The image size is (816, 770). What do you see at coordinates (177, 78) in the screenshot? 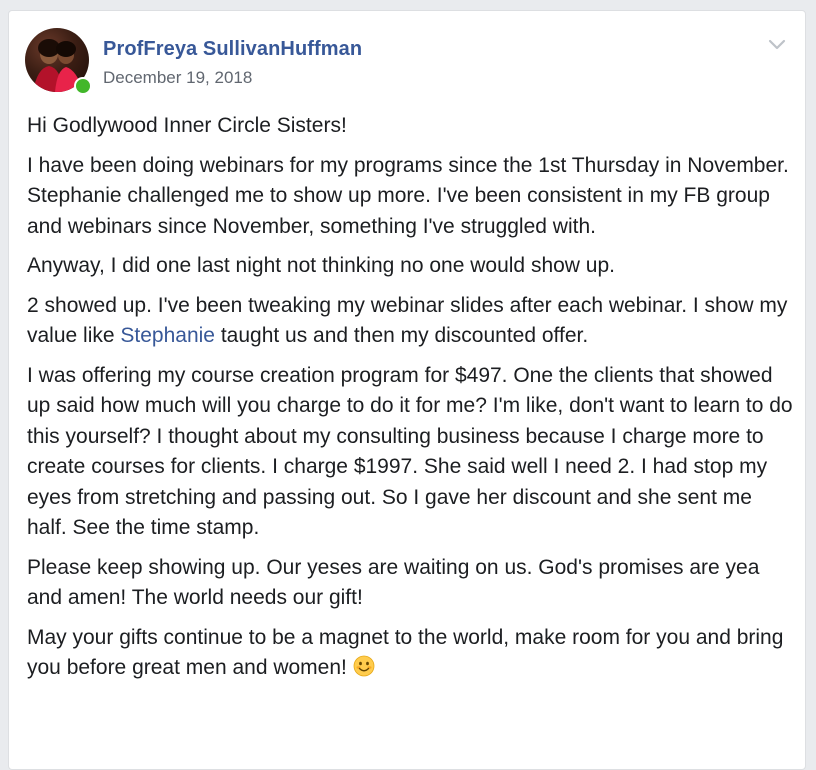
I see `post-timestamp-link: December 19, 2018` at bounding box center [177, 78].